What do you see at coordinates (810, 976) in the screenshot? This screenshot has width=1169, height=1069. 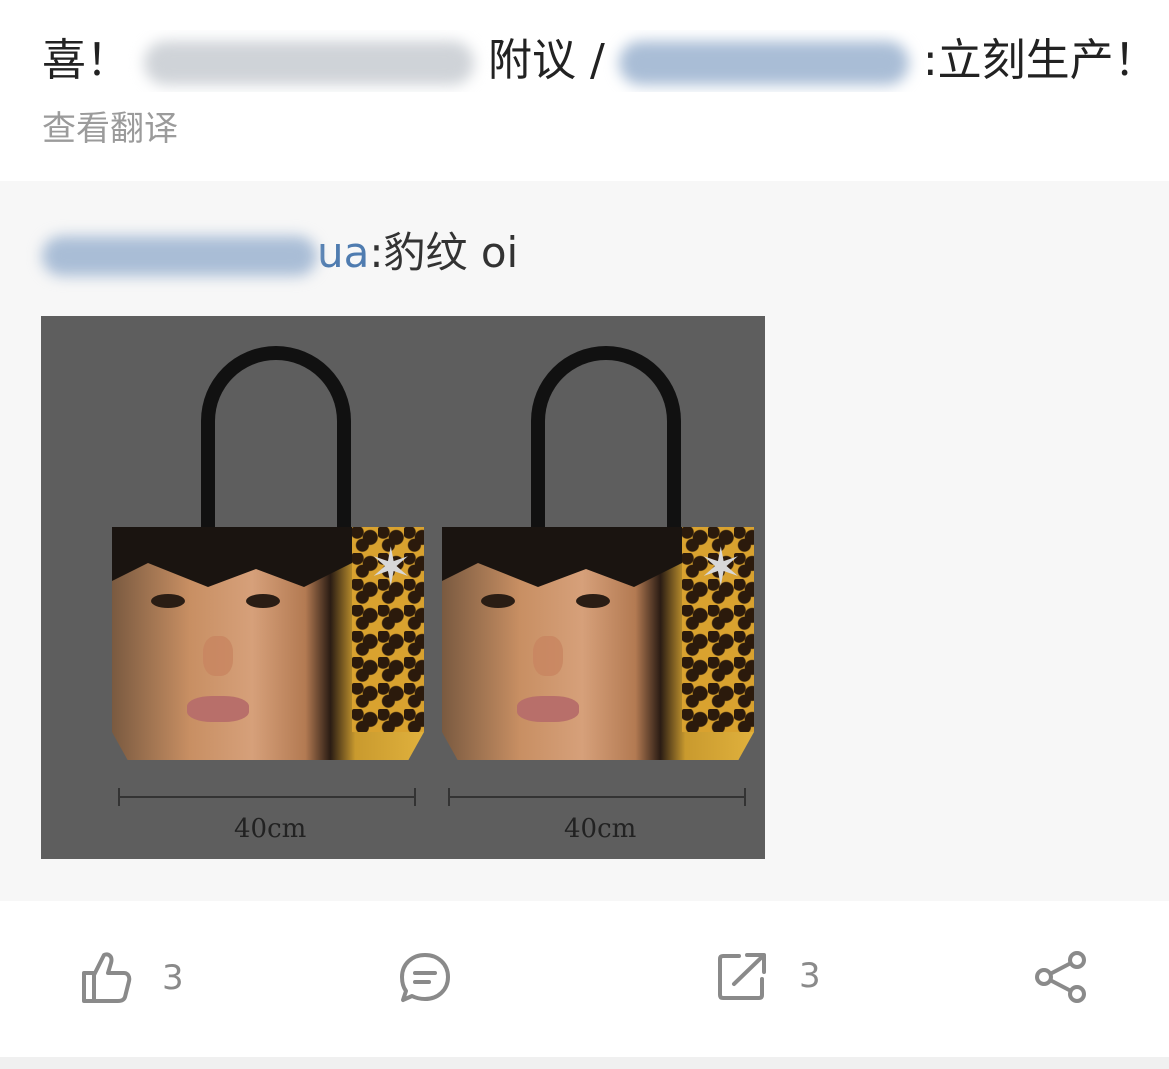 I see `repost-count: 3` at bounding box center [810, 976].